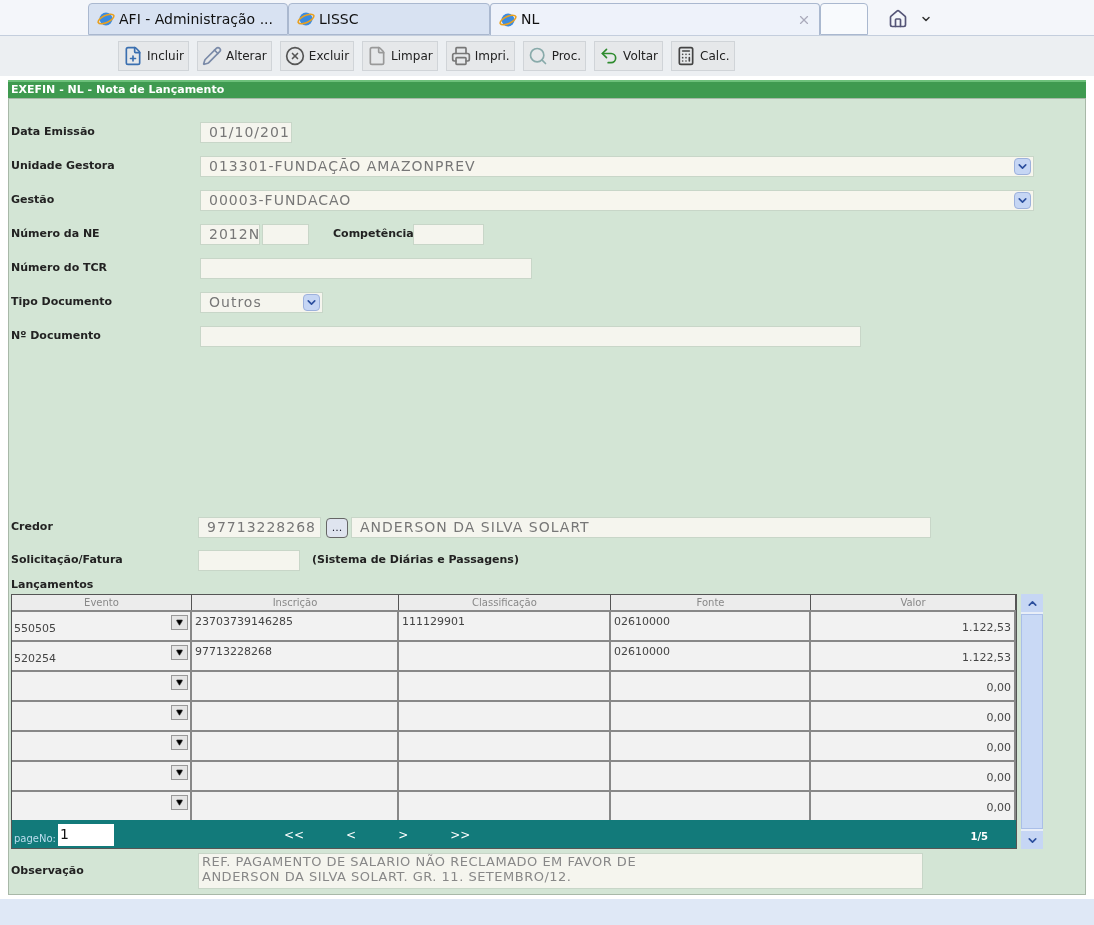 The width and height of the screenshot is (1094, 925). What do you see at coordinates (261, 302) in the screenshot?
I see `select-field: Outros` at bounding box center [261, 302].